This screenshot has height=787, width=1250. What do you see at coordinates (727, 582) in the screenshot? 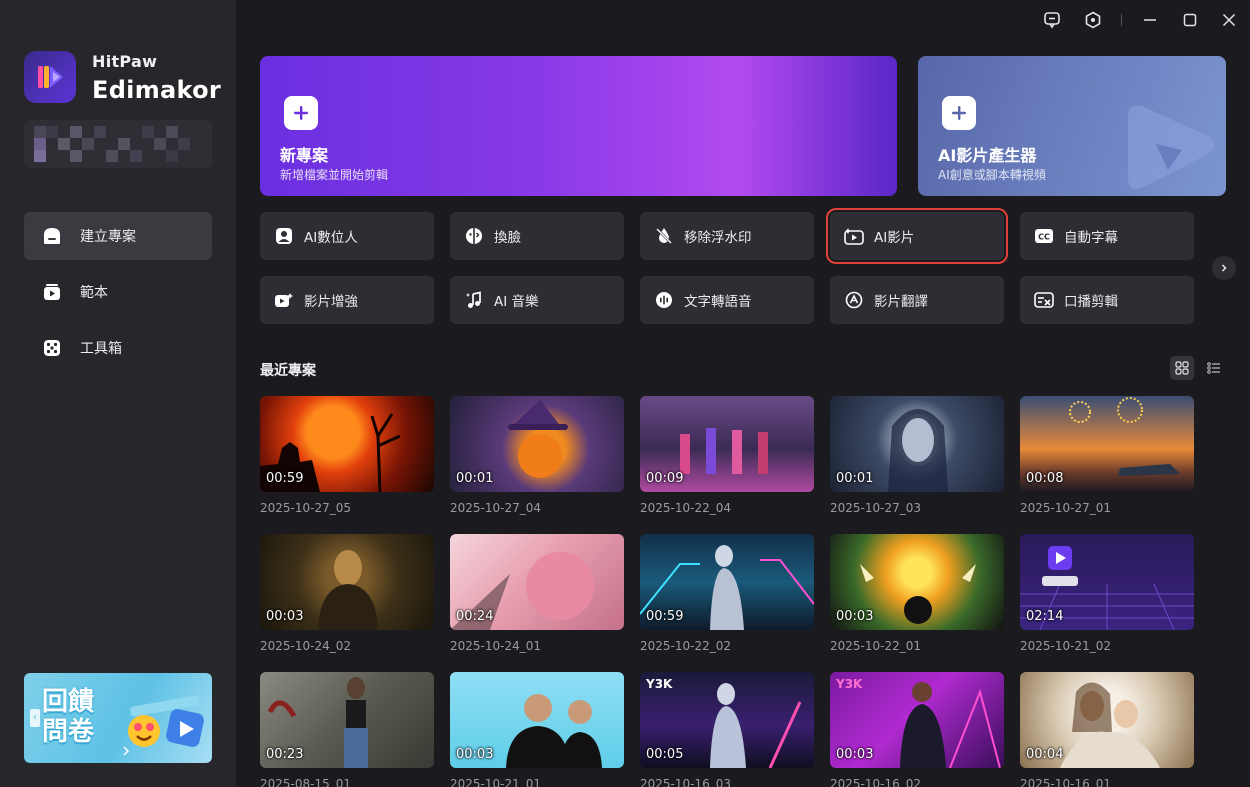
I see `project-thumbnail: 00:59` at bounding box center [727, 582].